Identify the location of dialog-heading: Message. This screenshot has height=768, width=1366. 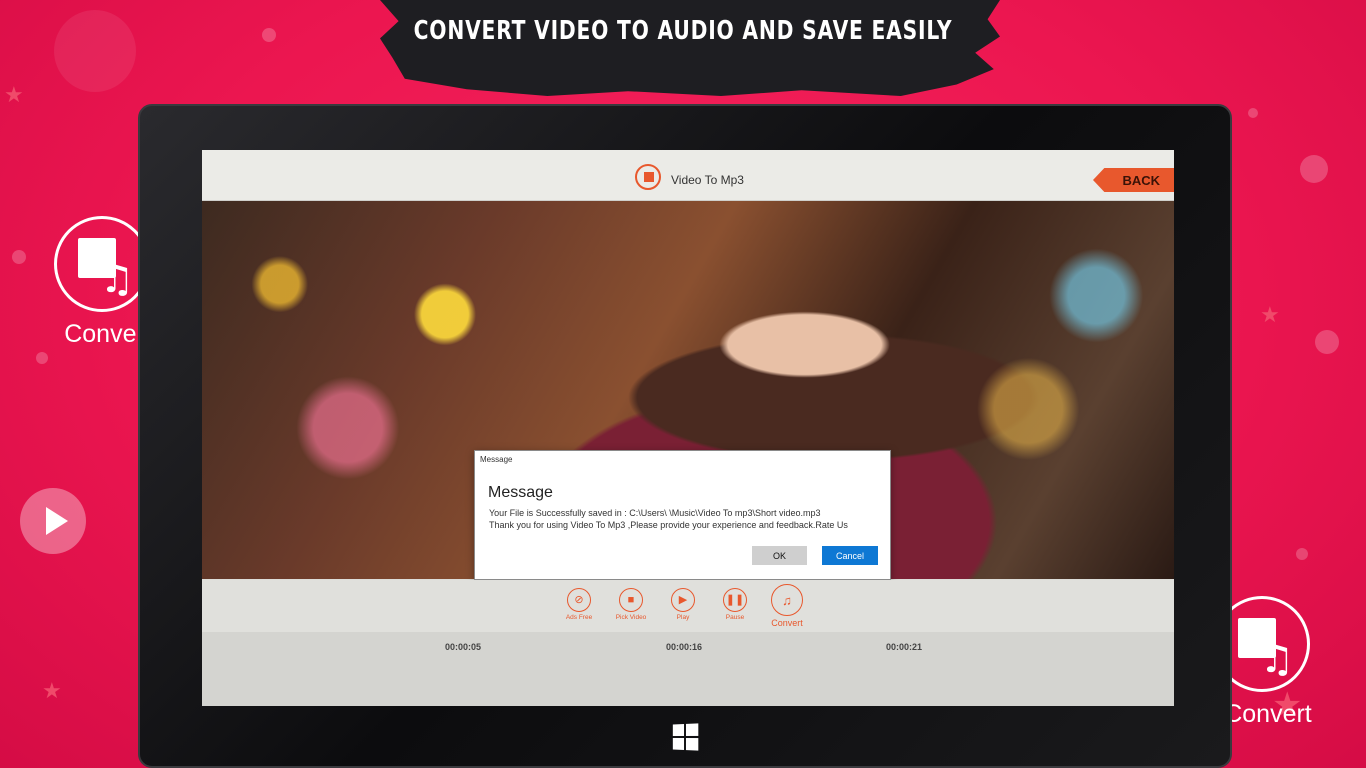
(520, 492).